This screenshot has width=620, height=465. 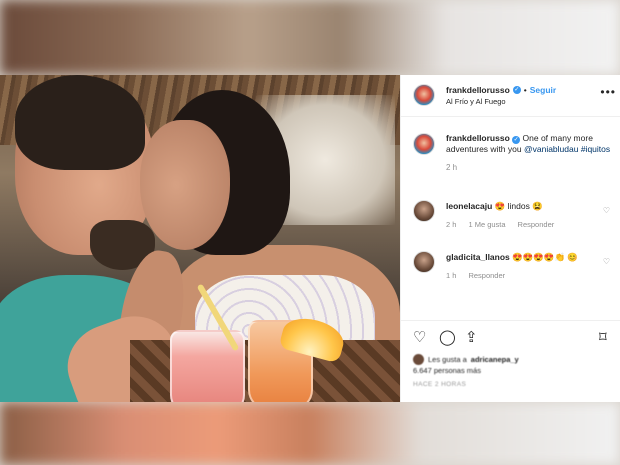 What do you see at coordinates (80, 122) in the screenshot?
I see `man-hair` at bounding box center [80, 122].